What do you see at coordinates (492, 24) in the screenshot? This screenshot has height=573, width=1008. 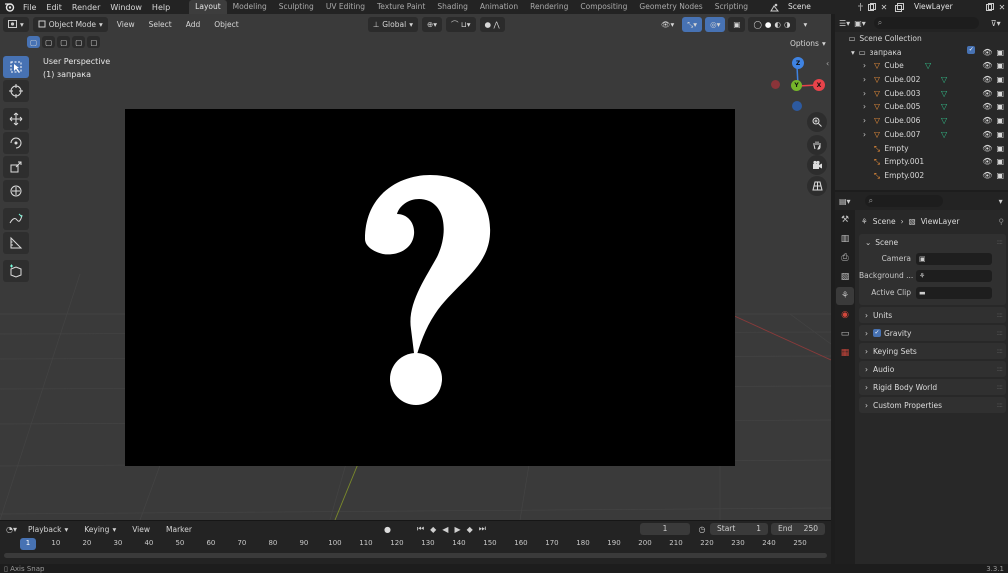 I see `proportional-editing-toggle: ● ⋀` at bounding box center [492, 24].